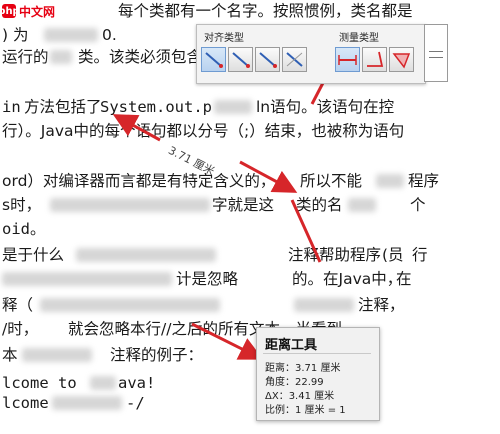 The image size is (500, 434). Describe the element at coordinates (139, 181) in the screenshot. I see `doc-line: ord）对编译器而言都是有特定含义的，` at that location.